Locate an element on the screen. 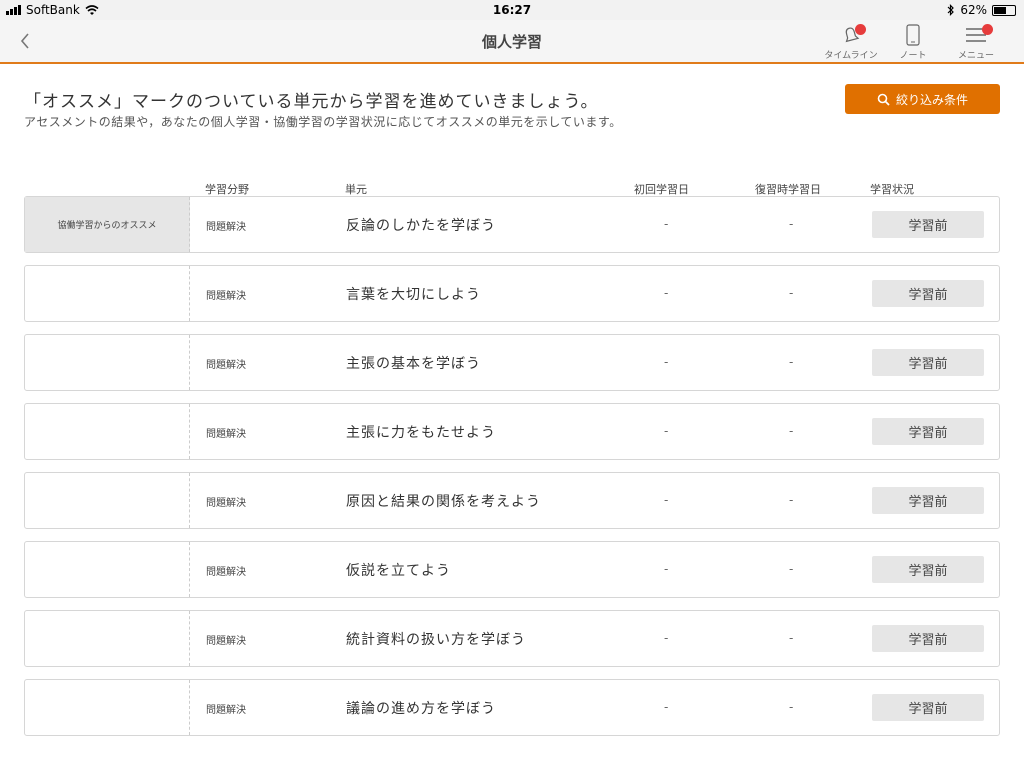  tablet-icon is located at coordinates (913, 35).